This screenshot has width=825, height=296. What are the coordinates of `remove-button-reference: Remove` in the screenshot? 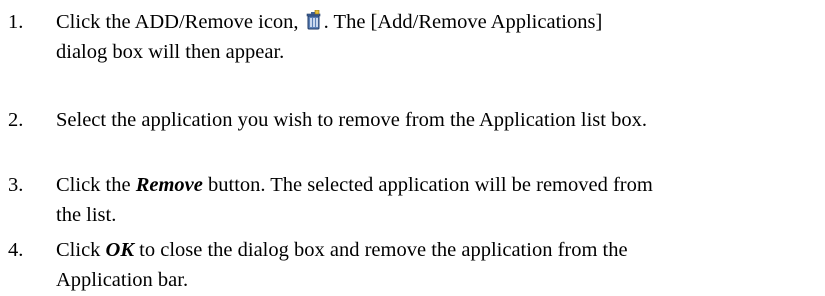 It's located at (169, 185).